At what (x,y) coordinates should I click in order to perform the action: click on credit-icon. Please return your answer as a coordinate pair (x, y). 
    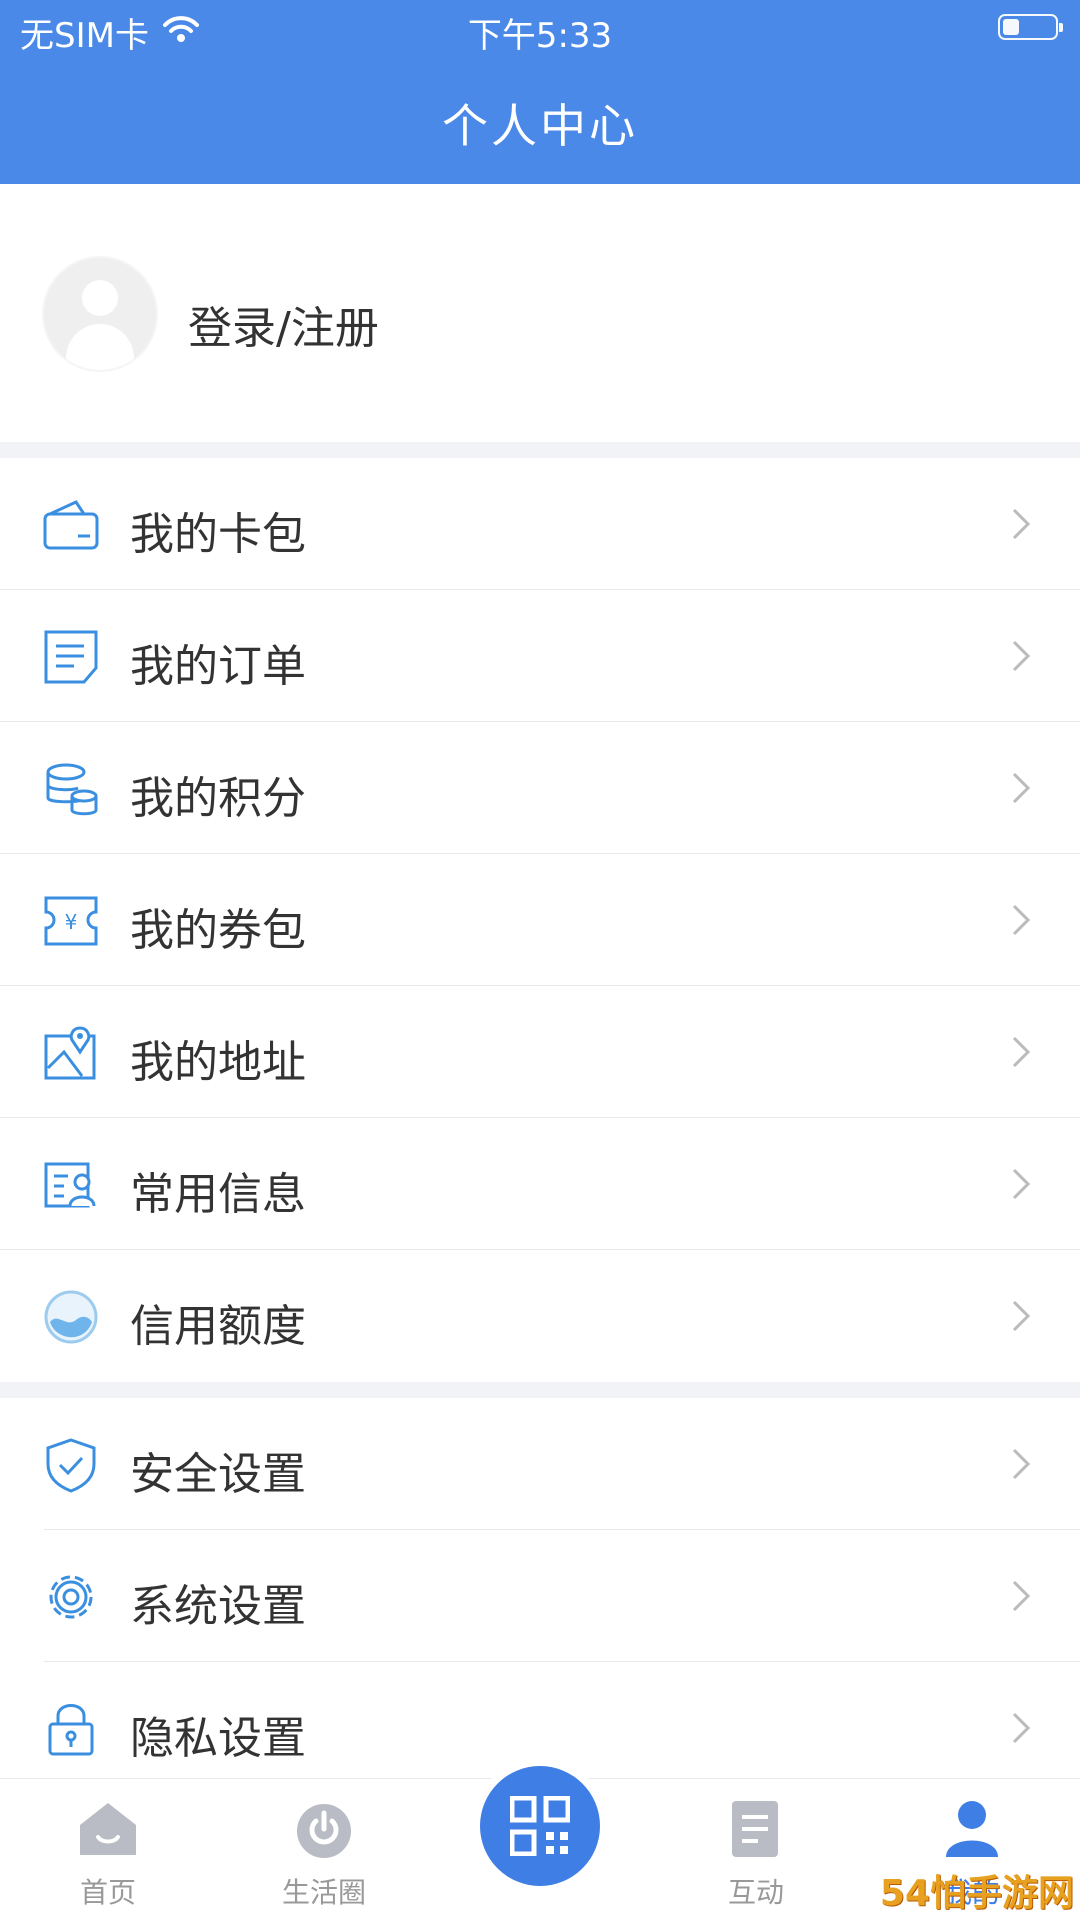
    Looking at the image, I should click on (71, 1317).